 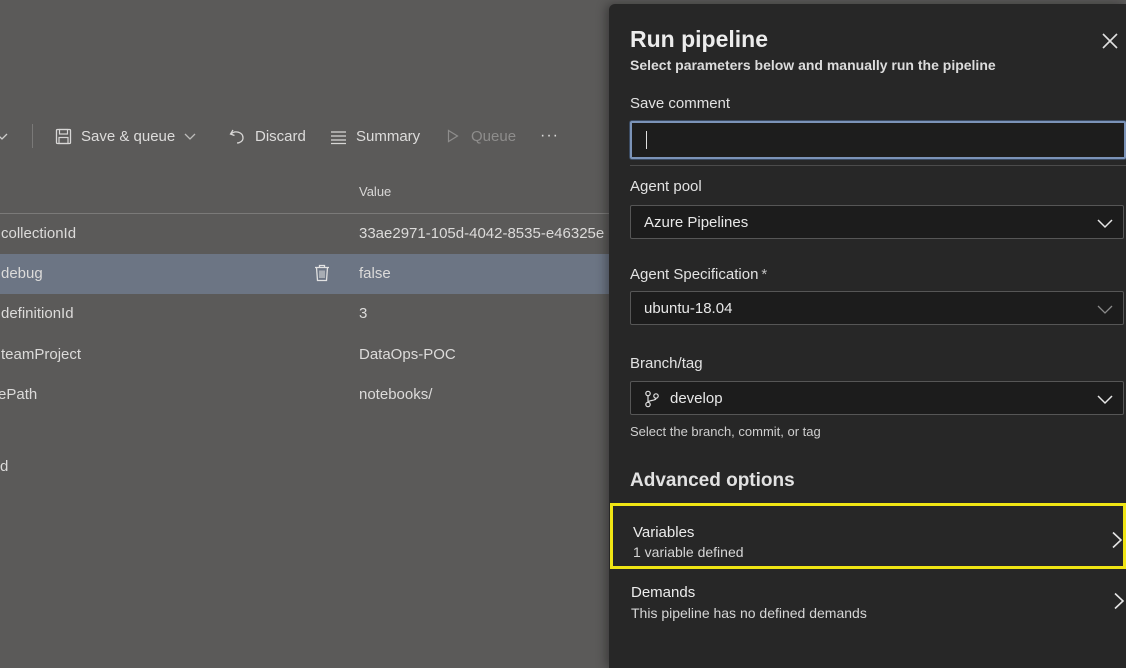 I want to click on table-row: definitionId 3, so click(x=305, y=314).